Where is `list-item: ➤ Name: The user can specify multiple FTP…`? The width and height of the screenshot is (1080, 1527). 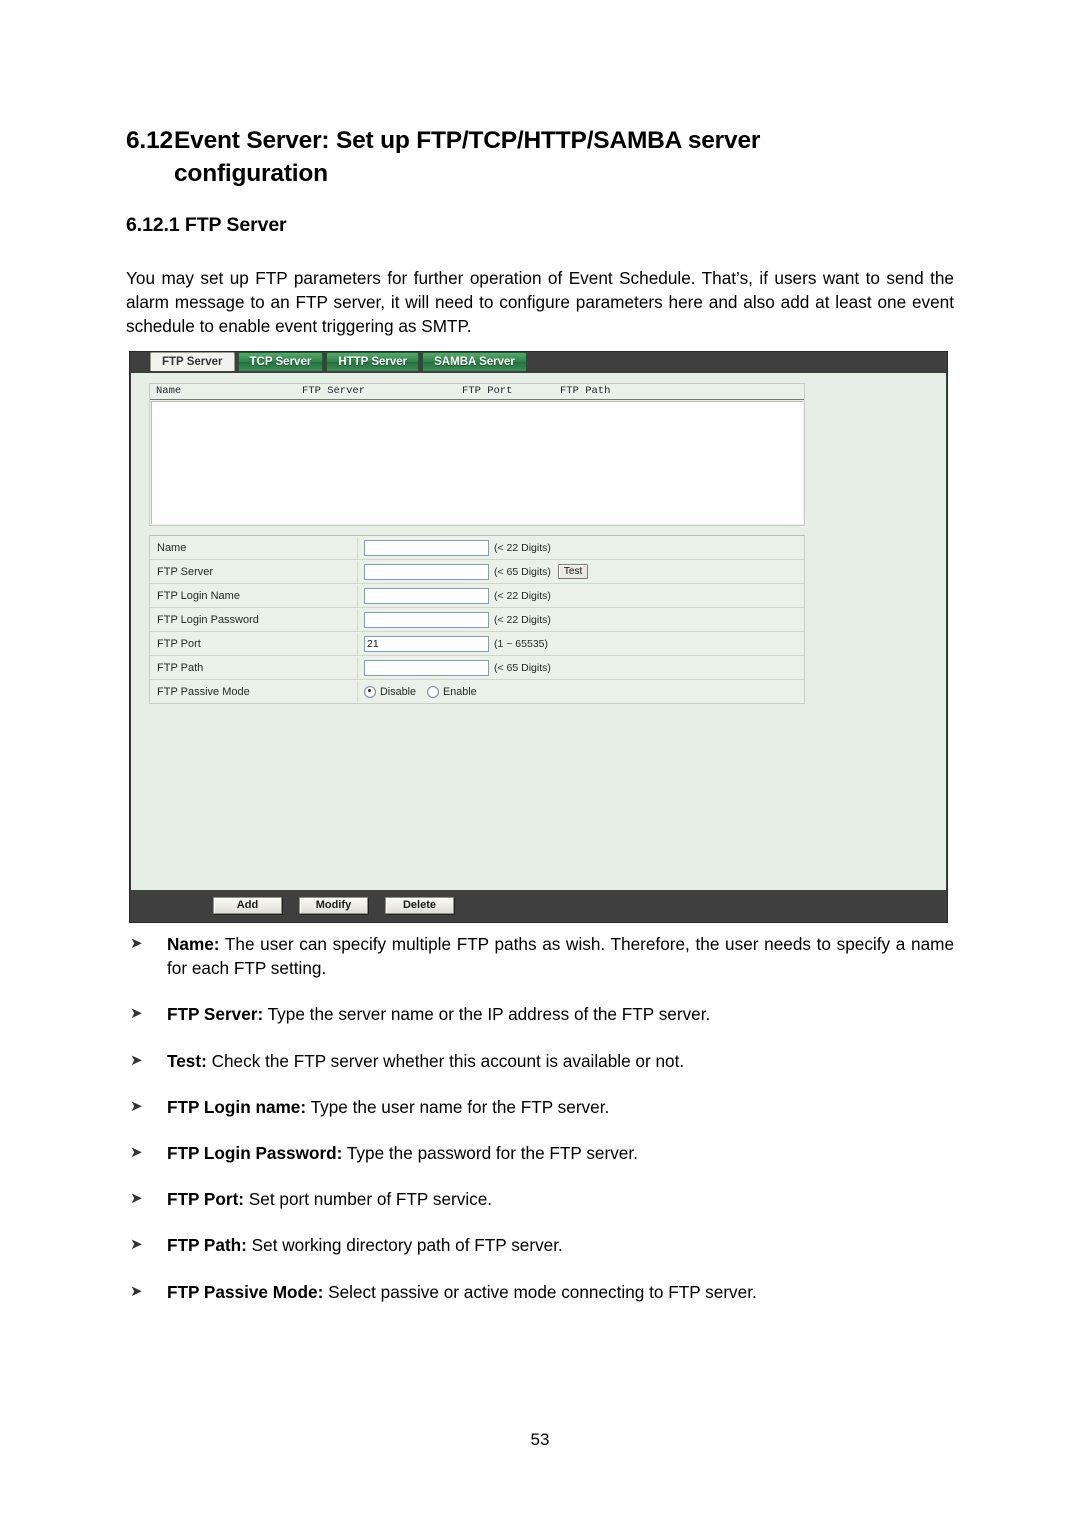
list-item: ➤ Name: The user can specify multiple FTP… is located at coordinates (540, 956).